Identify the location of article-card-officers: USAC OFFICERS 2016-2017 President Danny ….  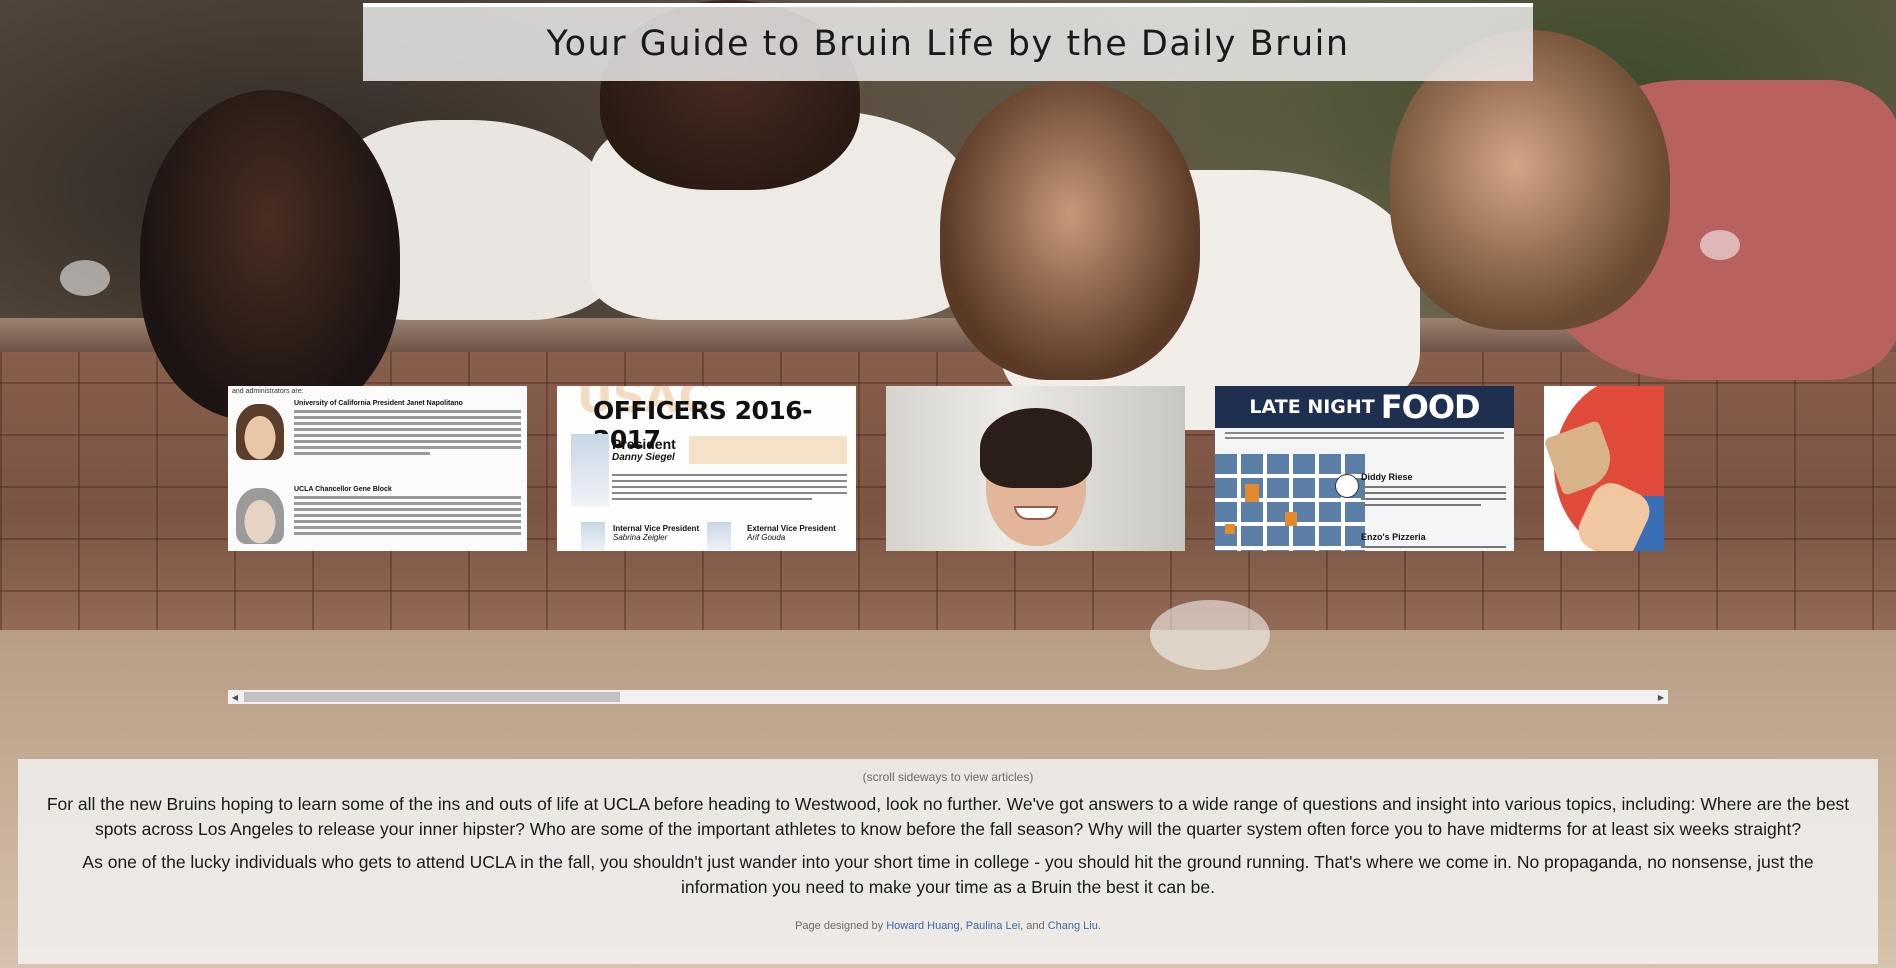
(706, 468).